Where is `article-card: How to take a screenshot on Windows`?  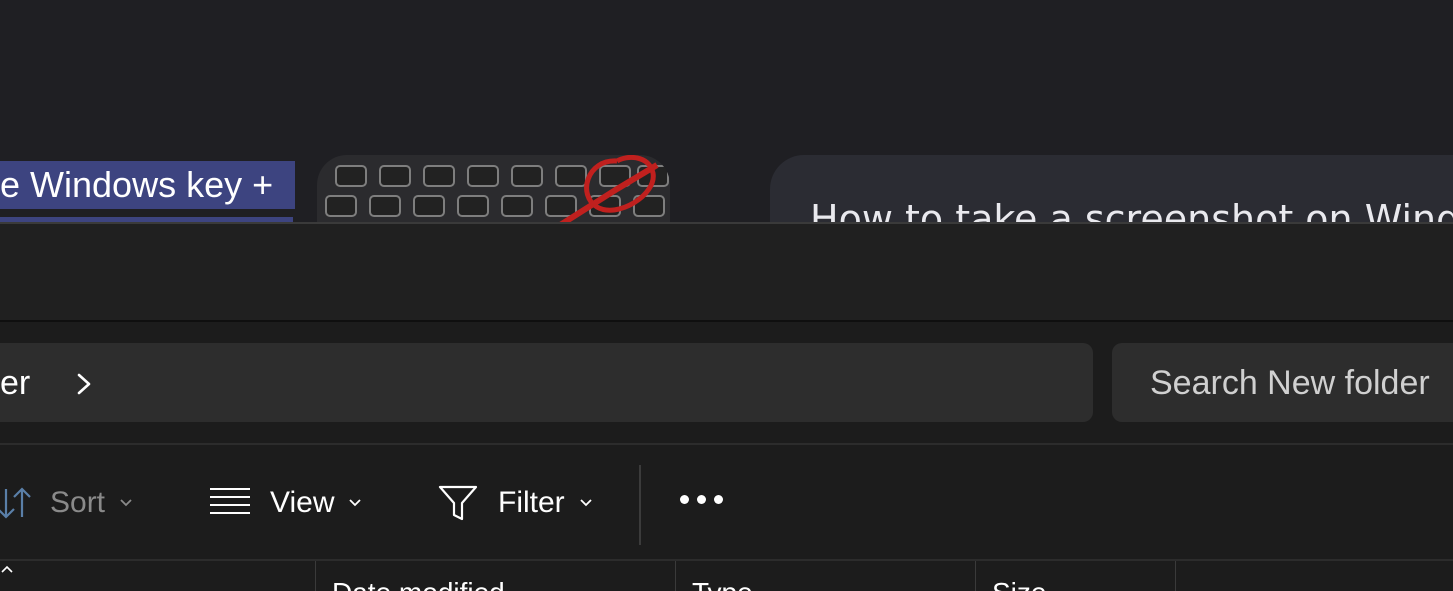
article-card: How to take a screenshot on Windows is located at coordinates (1111, 189).